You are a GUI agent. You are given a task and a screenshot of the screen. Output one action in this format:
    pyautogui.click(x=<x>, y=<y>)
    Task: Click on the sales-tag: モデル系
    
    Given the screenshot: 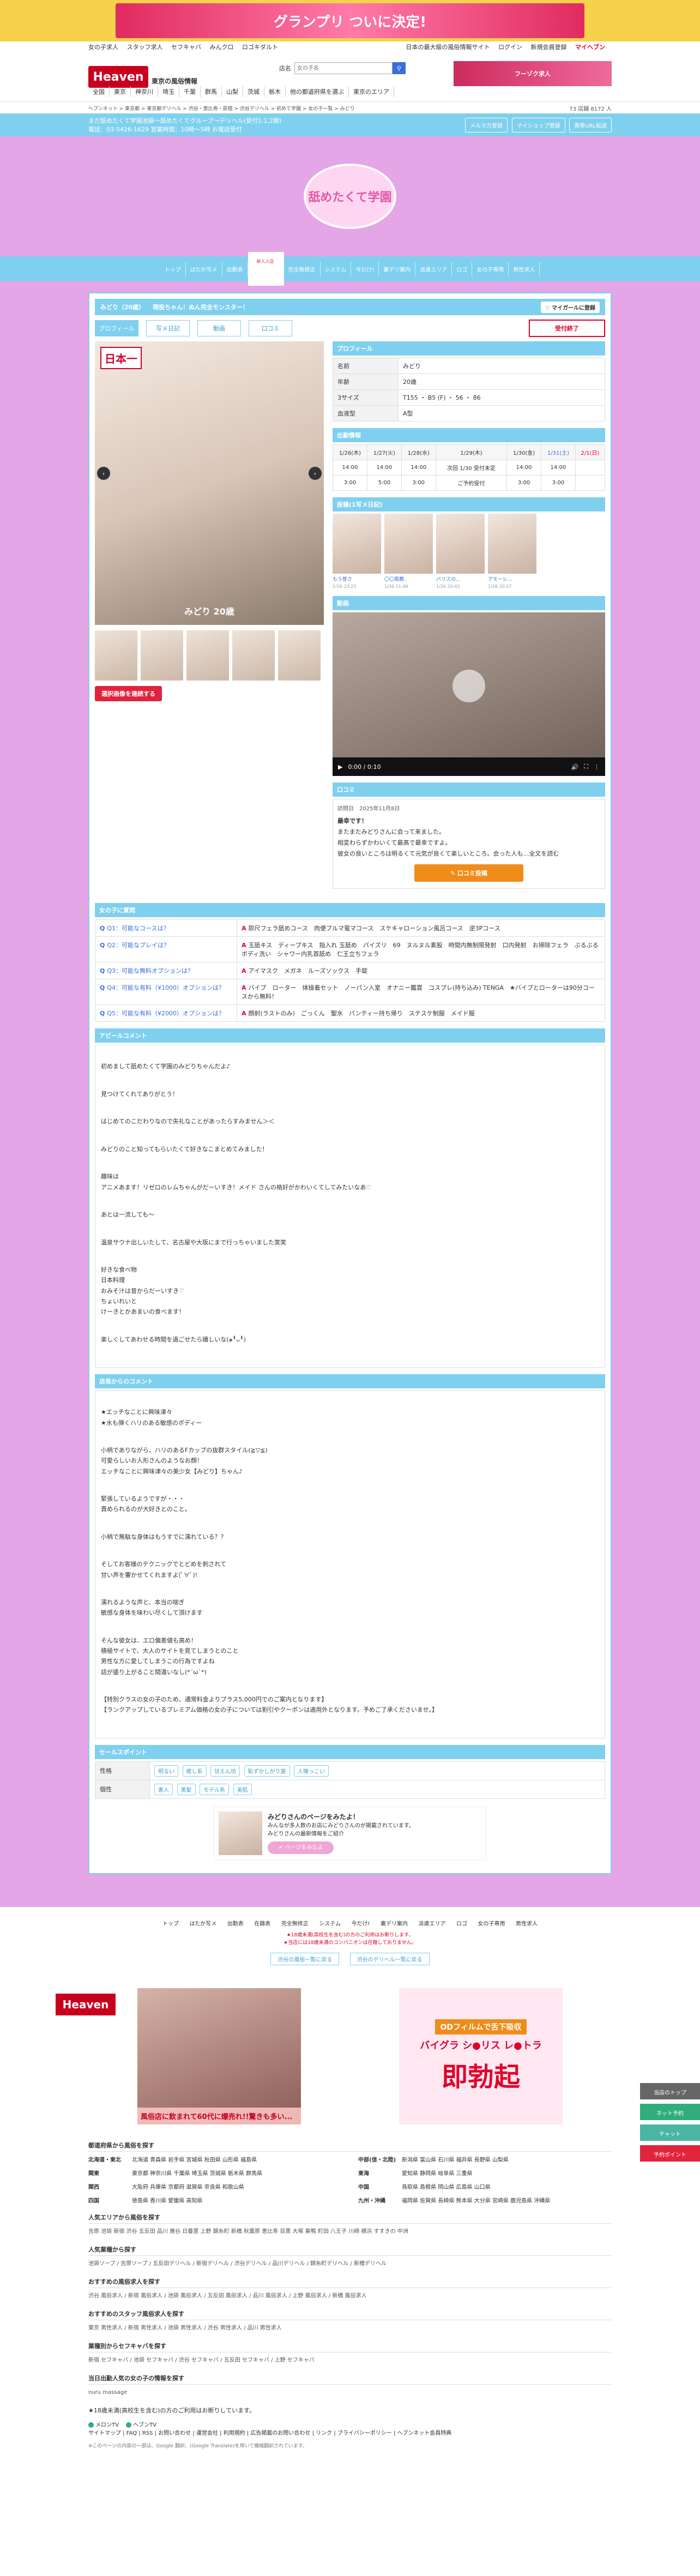 What is the action you would take?
    pyautogui.click(x=214, y=1789)
    